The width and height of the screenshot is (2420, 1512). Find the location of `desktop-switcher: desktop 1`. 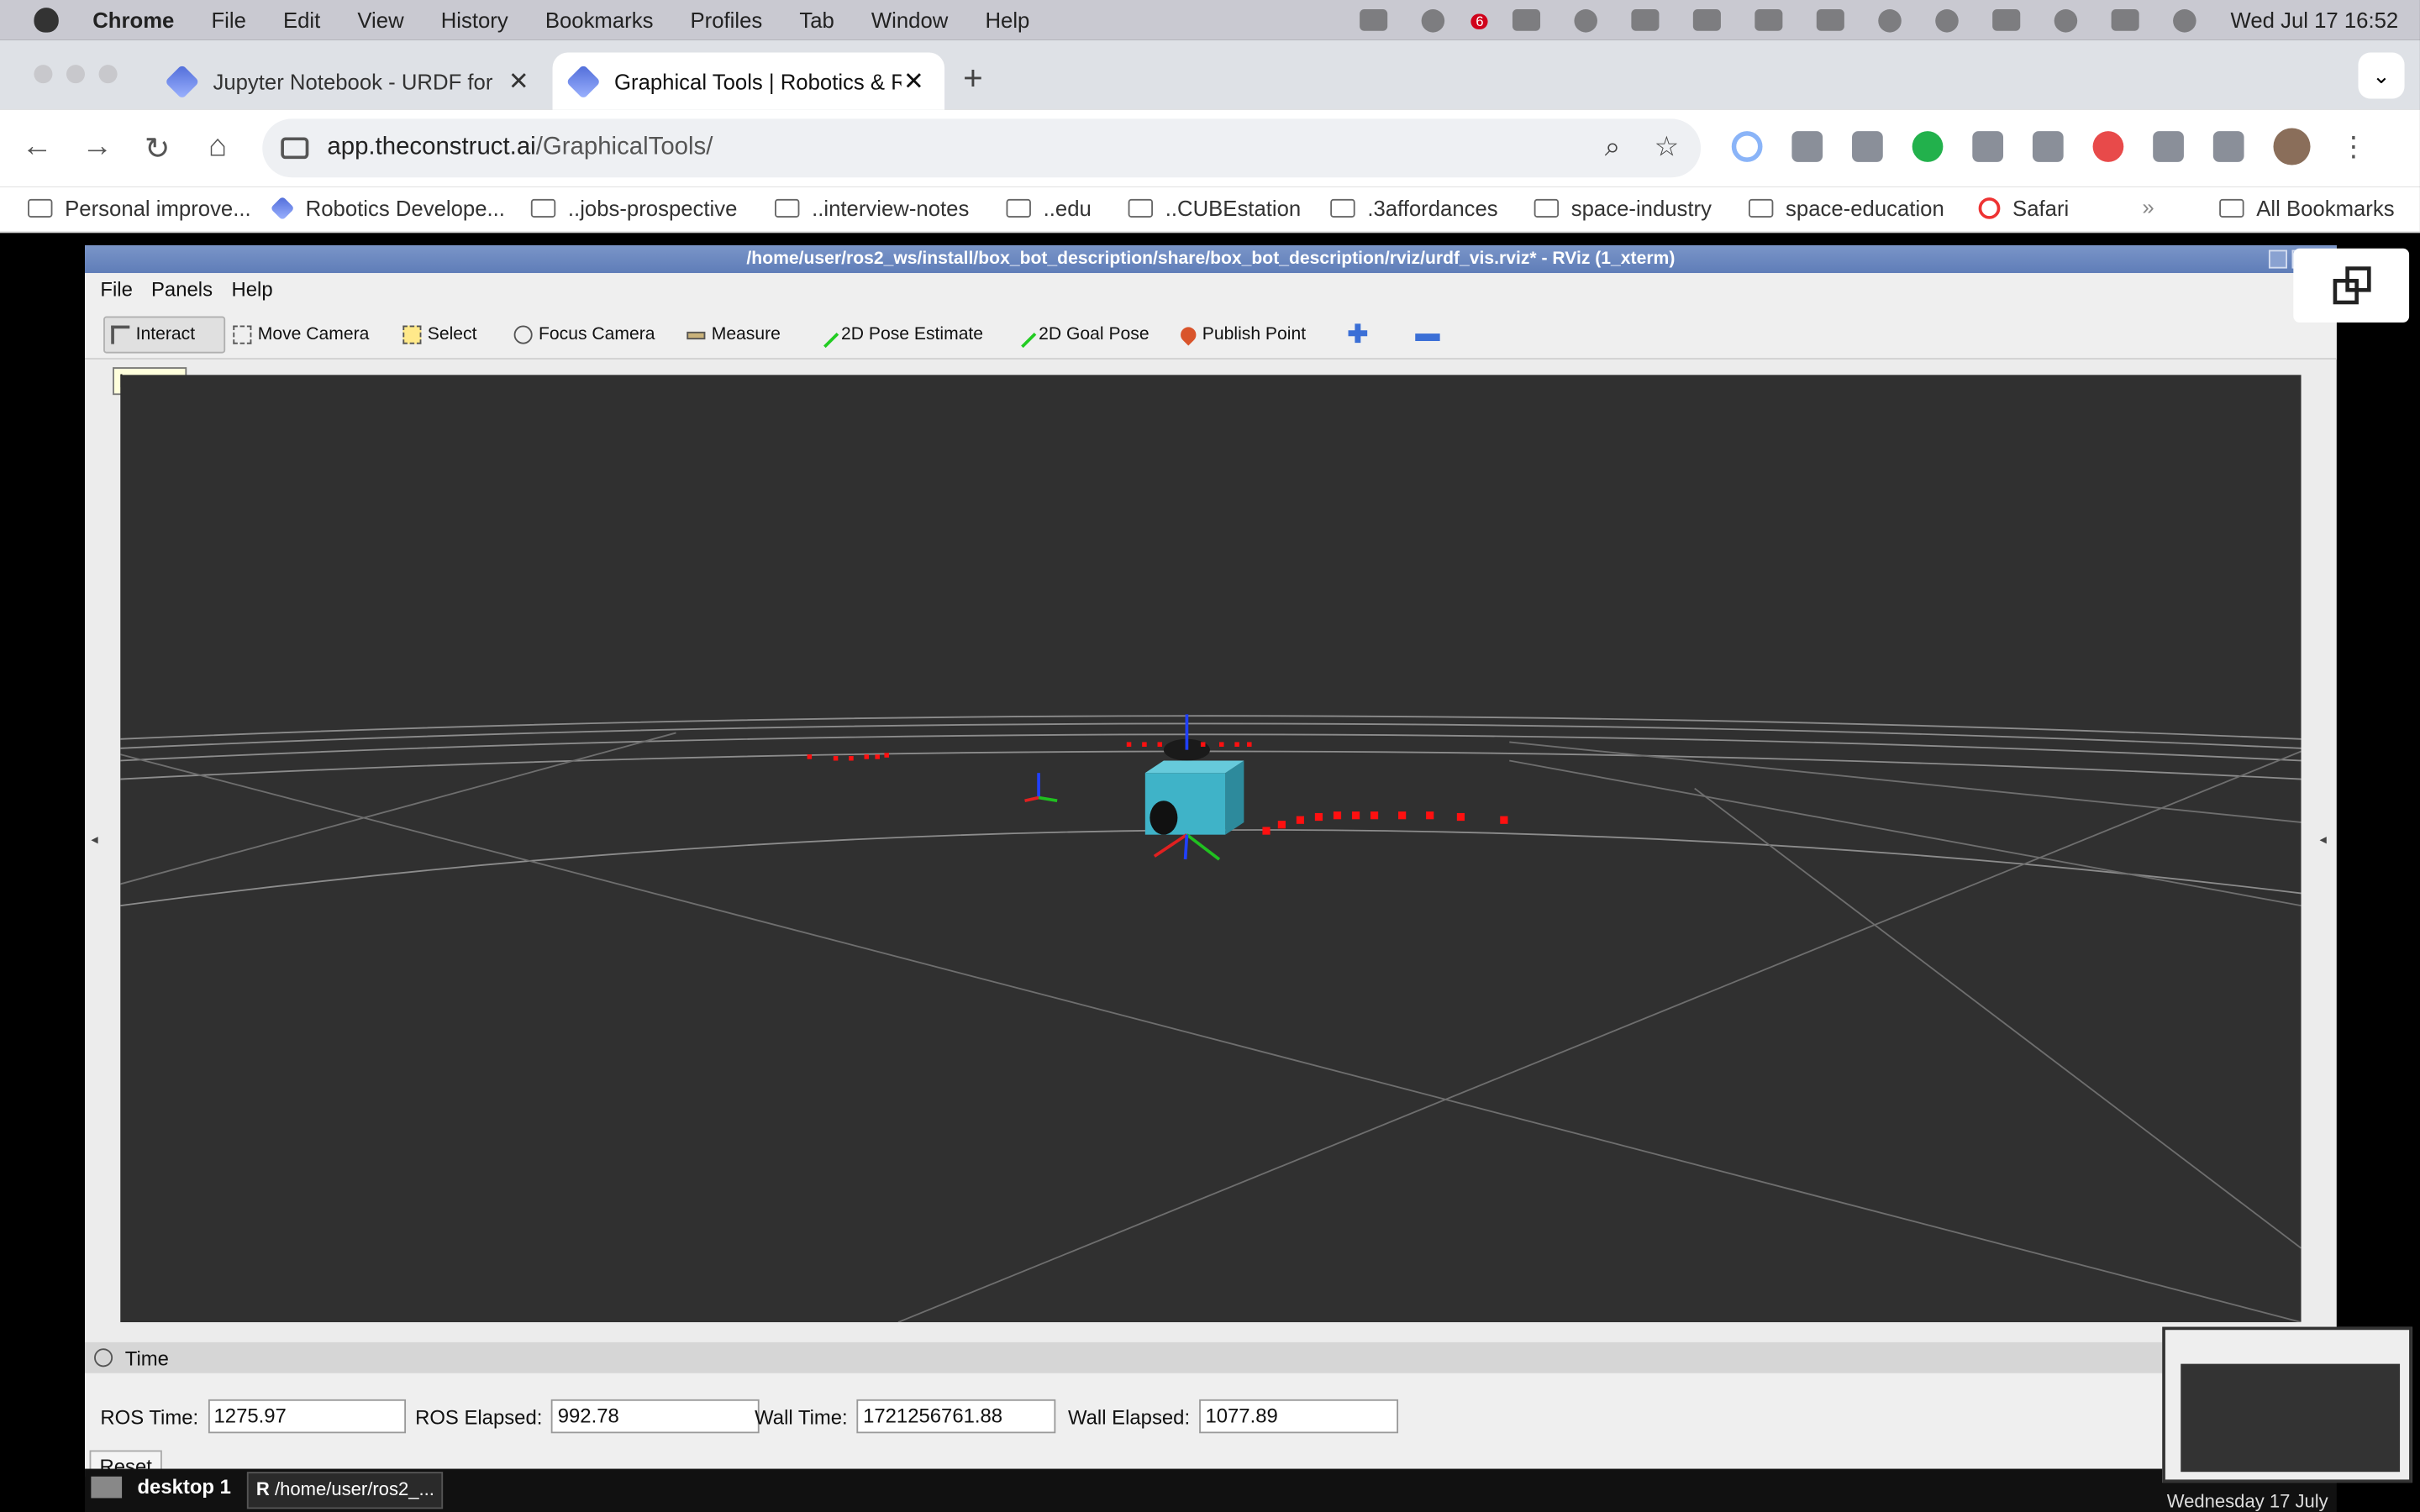

desktop-switcher: desktop 1 is located at coordinates (158, 1486).